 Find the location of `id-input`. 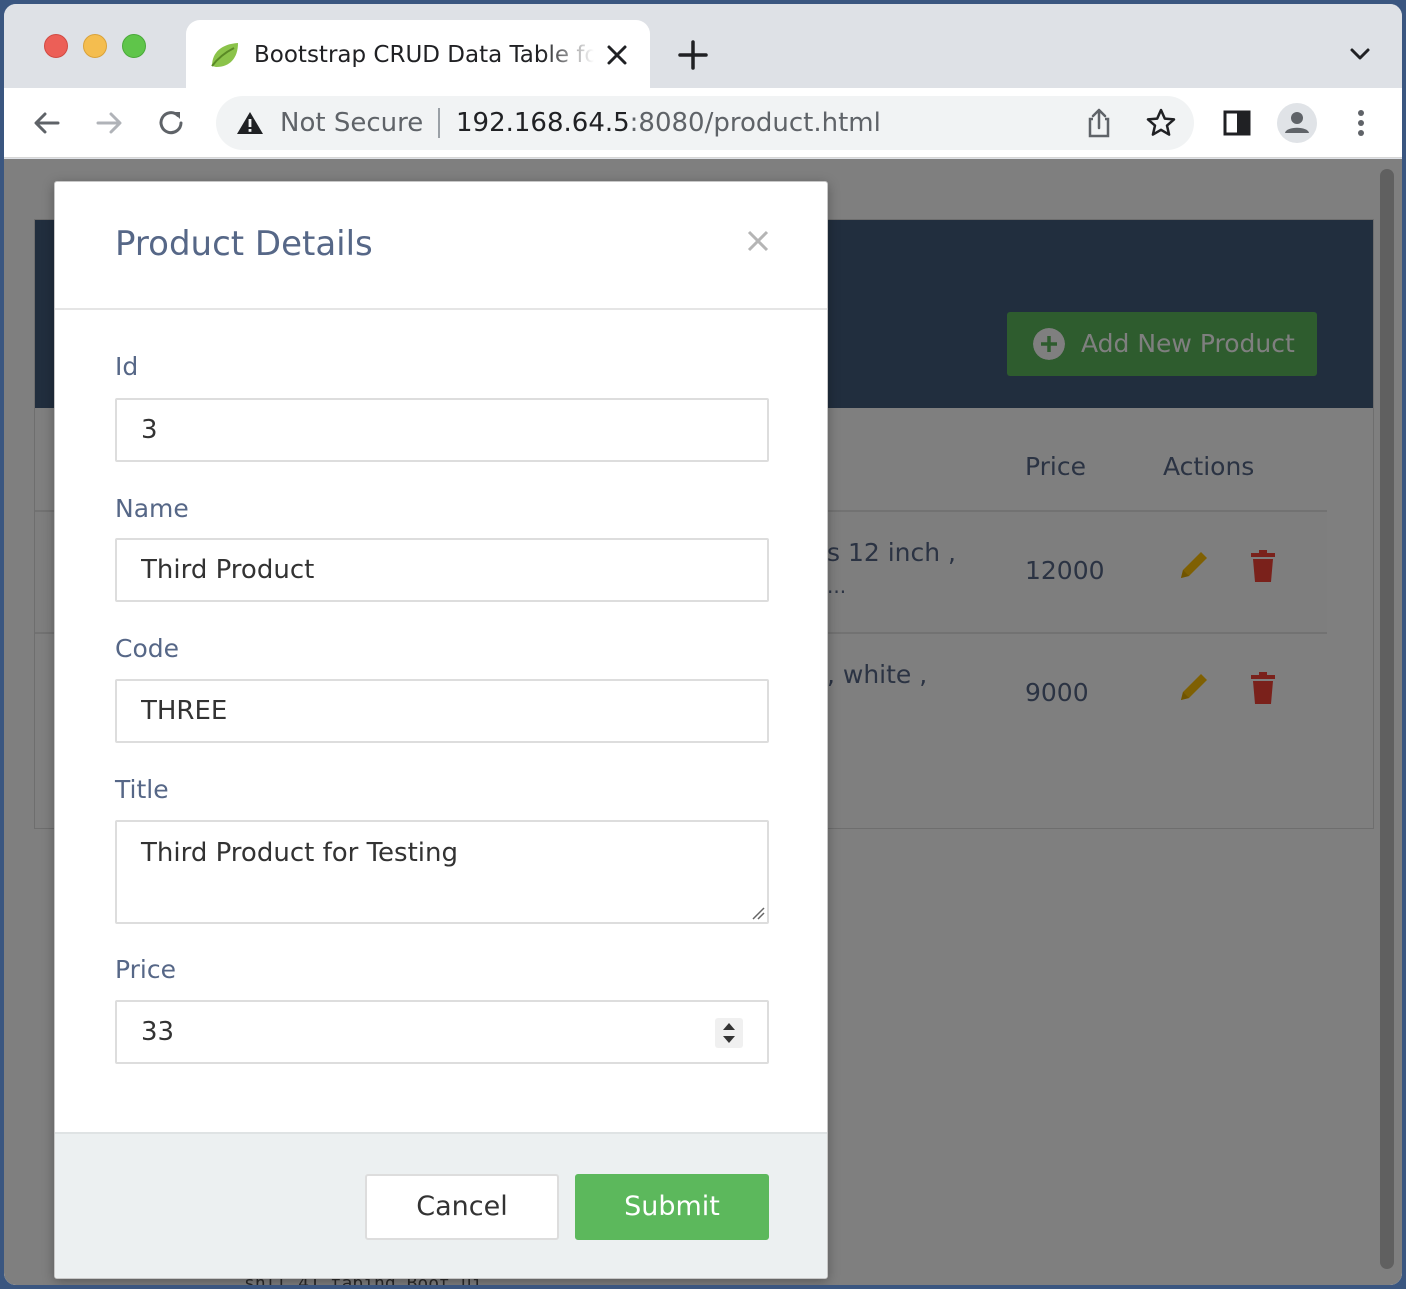

id-input is located at coordinates (442, 430).